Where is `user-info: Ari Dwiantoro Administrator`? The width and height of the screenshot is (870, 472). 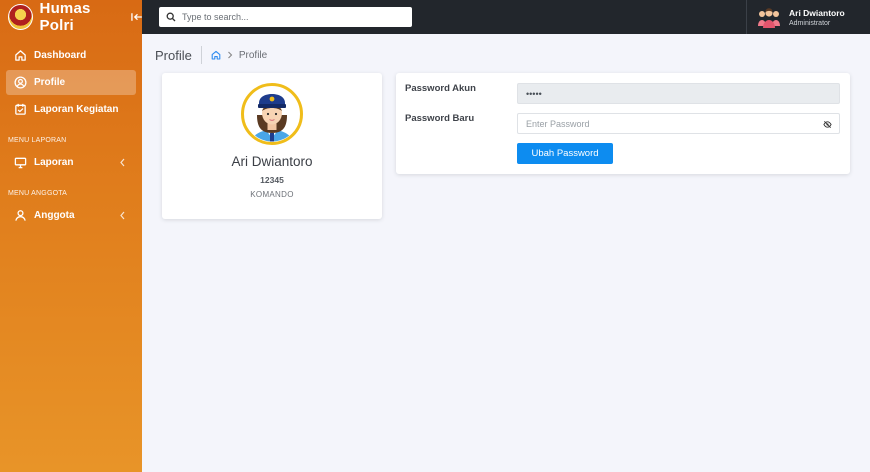
user-info: Ari Dwiantoro Administrator is located at coordinates (817, 17).